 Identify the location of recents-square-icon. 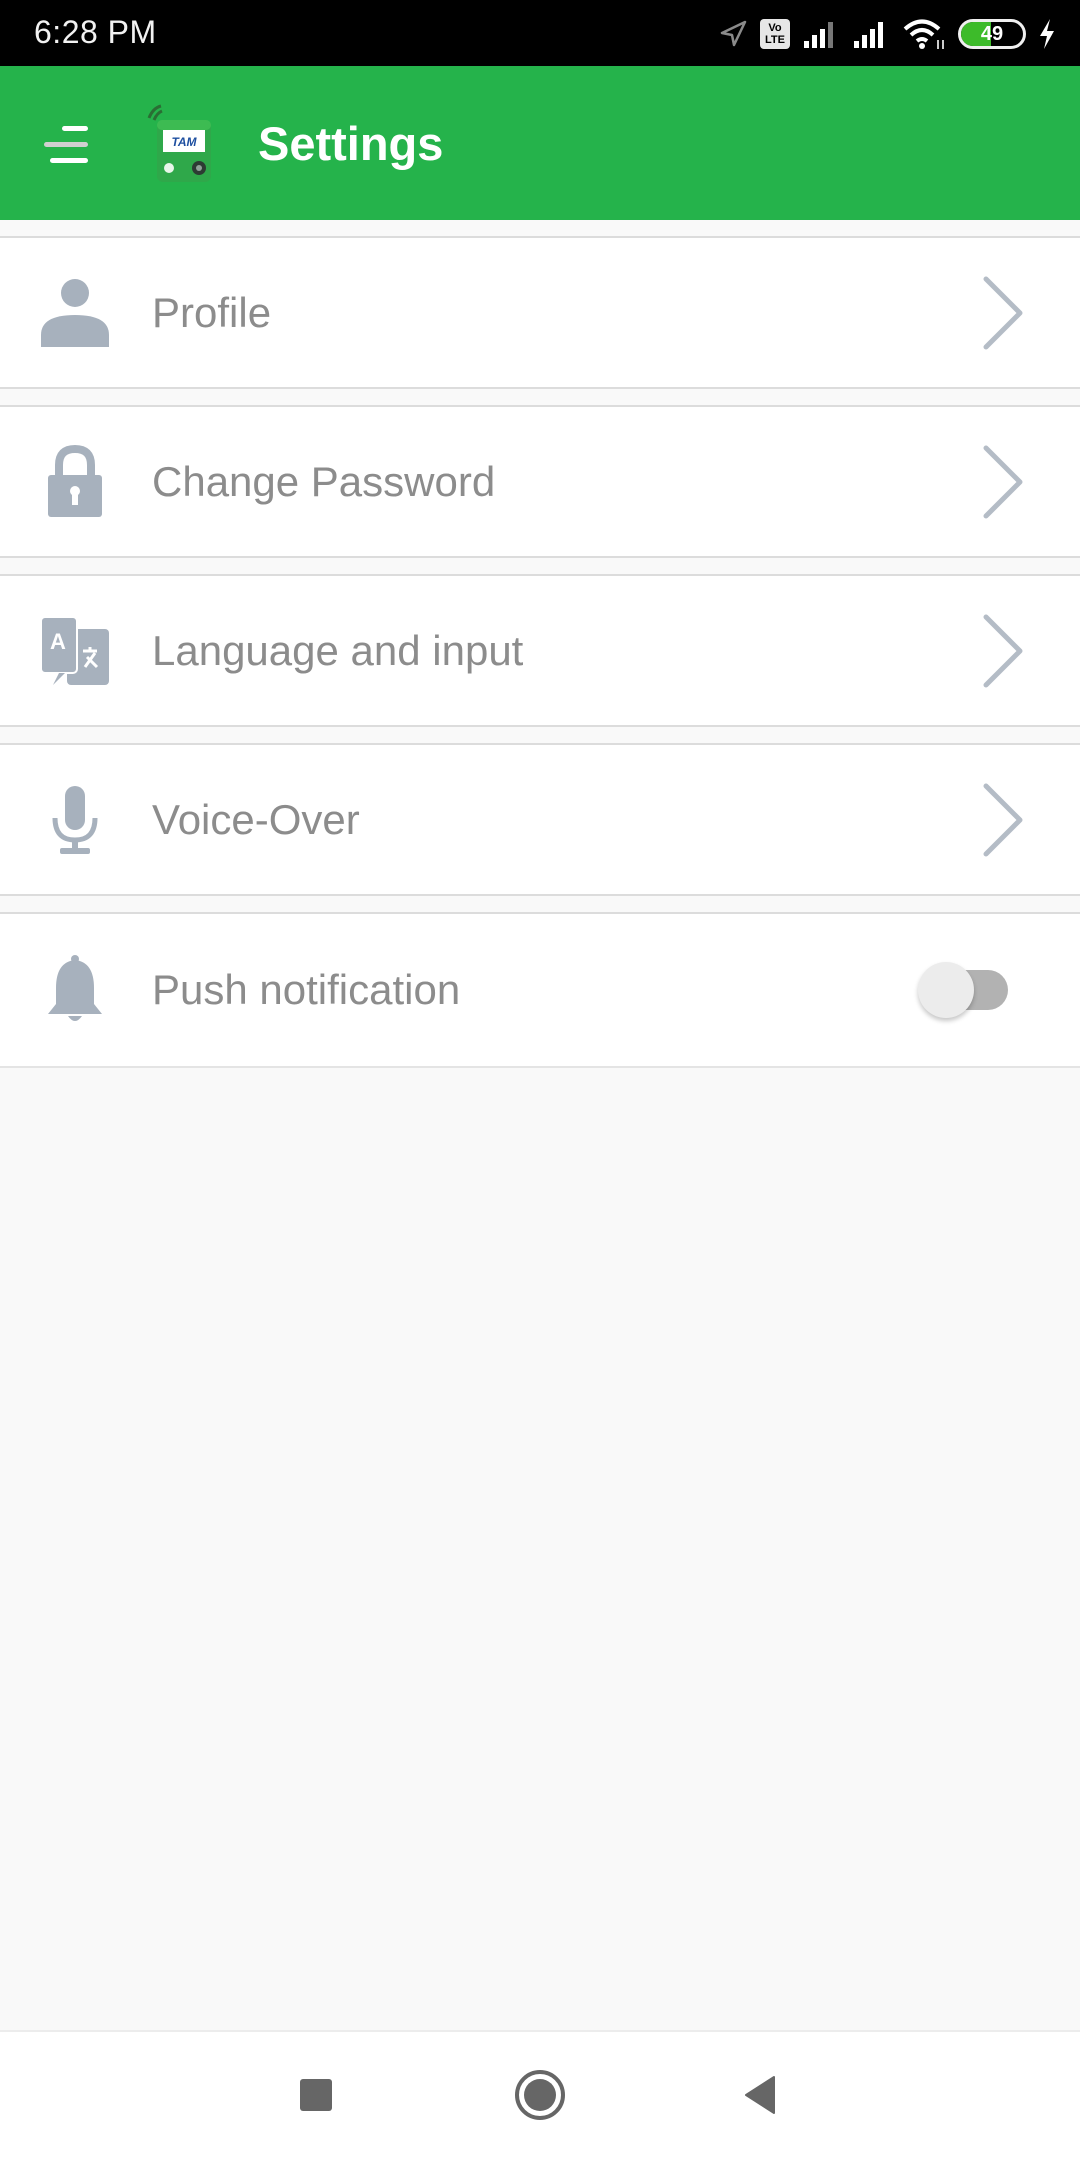
(316, 2097).